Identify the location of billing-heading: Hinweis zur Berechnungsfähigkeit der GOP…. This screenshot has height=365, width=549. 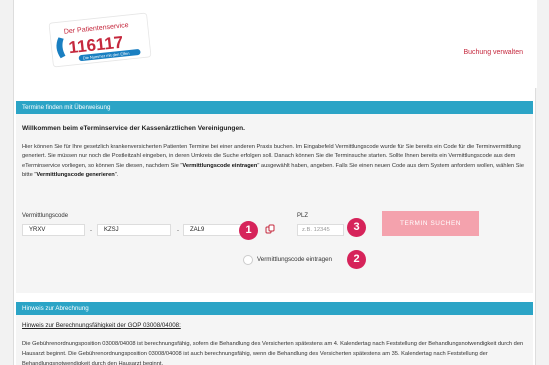
(101, 325).